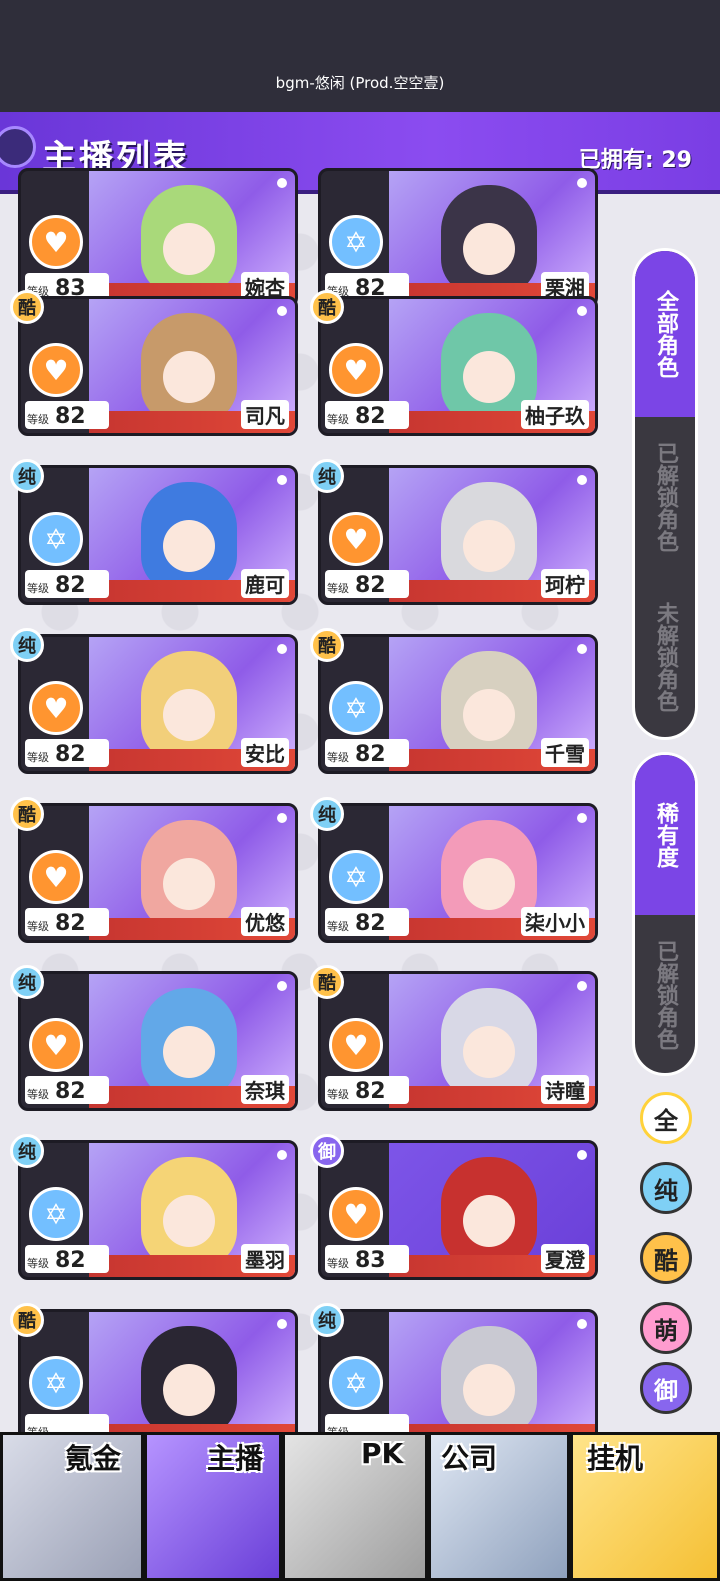 Image resolution: width=720 pixels, height=1581 pixels. Describe the element at coordinates (666, 1118) in the screenshot. I see `filter-all-button: 全` at that location.